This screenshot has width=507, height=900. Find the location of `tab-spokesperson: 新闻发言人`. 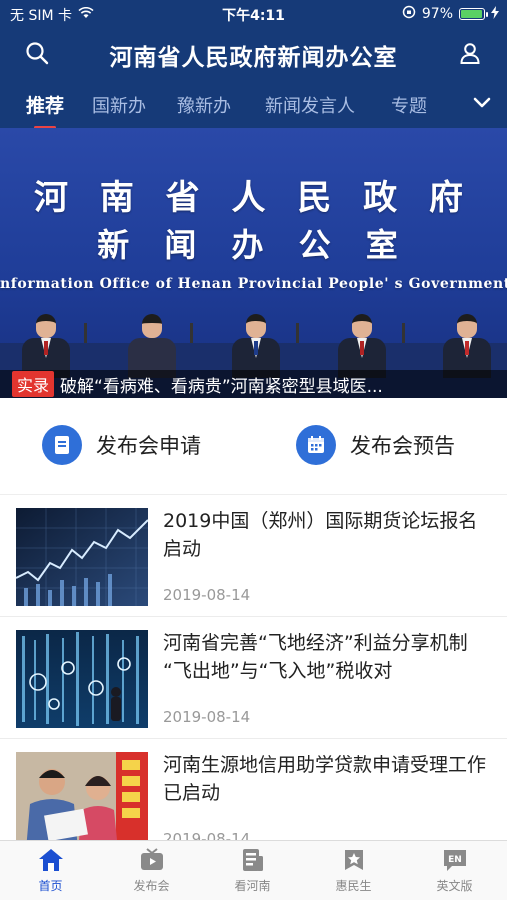

tab-spokesperson: 新闻发言人 is located at coordinates (310, 105).